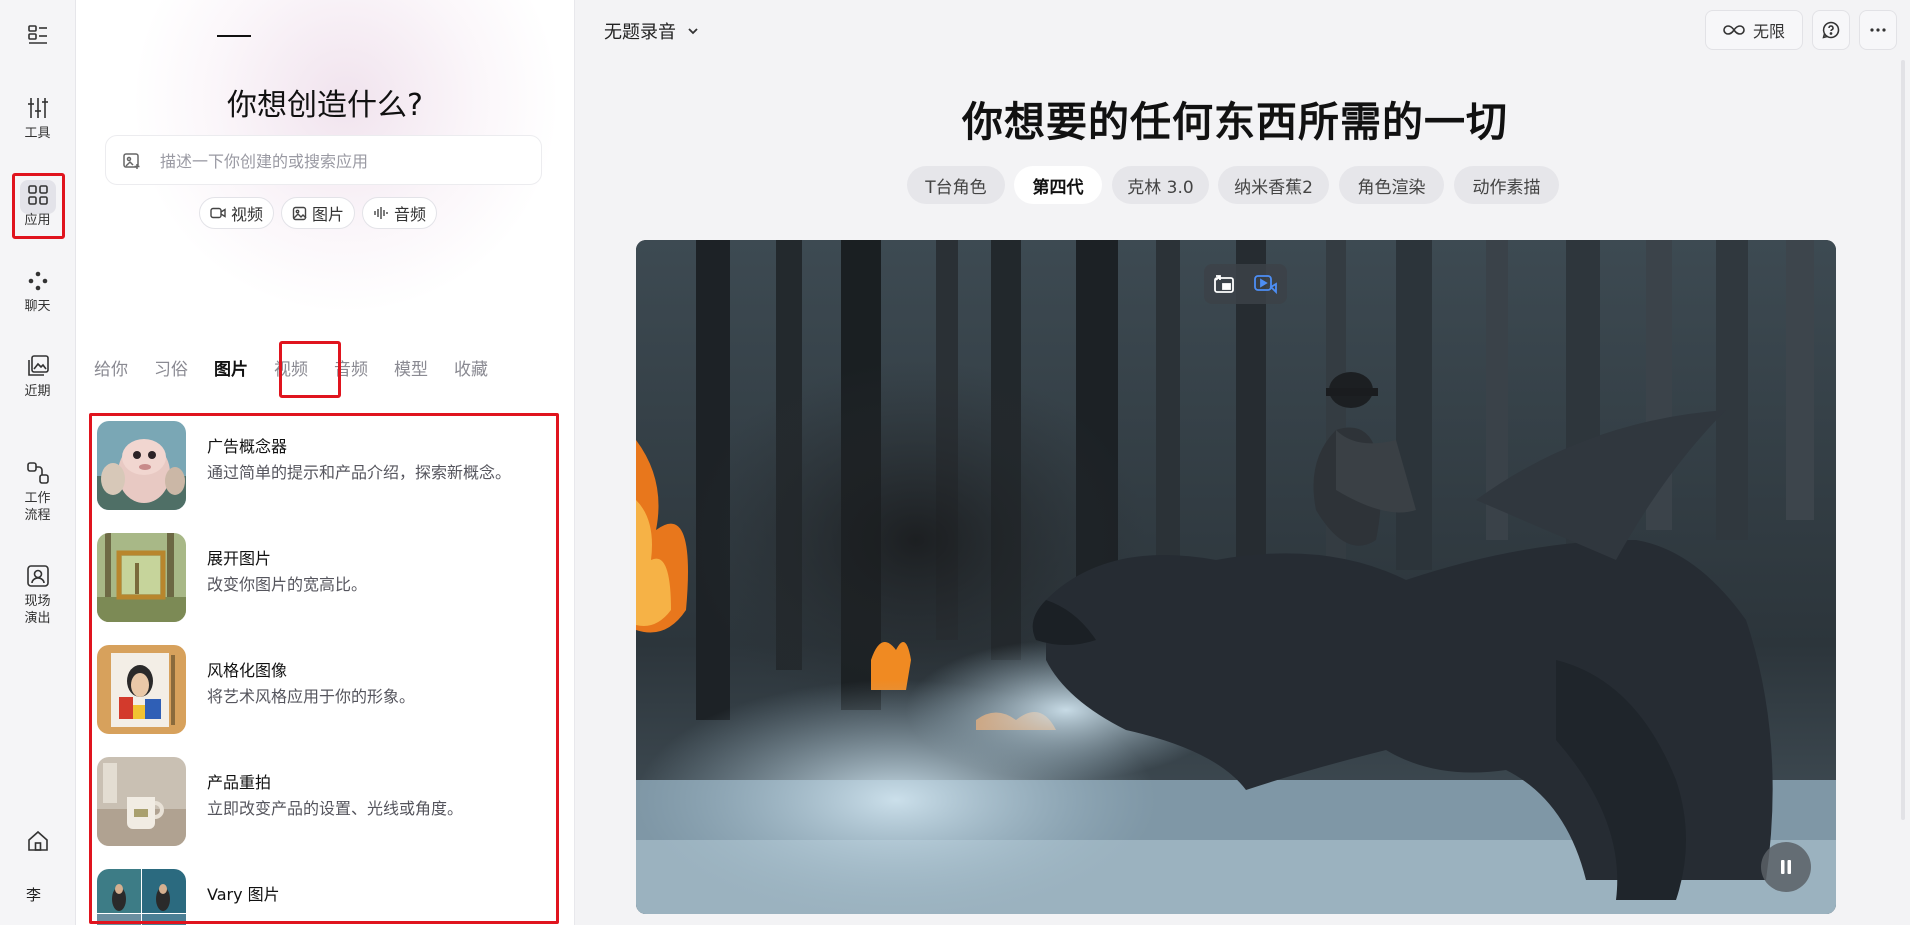 This screenshot has height=925, width=1910. I want to click on rail-item-chat: 聊天, so click(37, 291).